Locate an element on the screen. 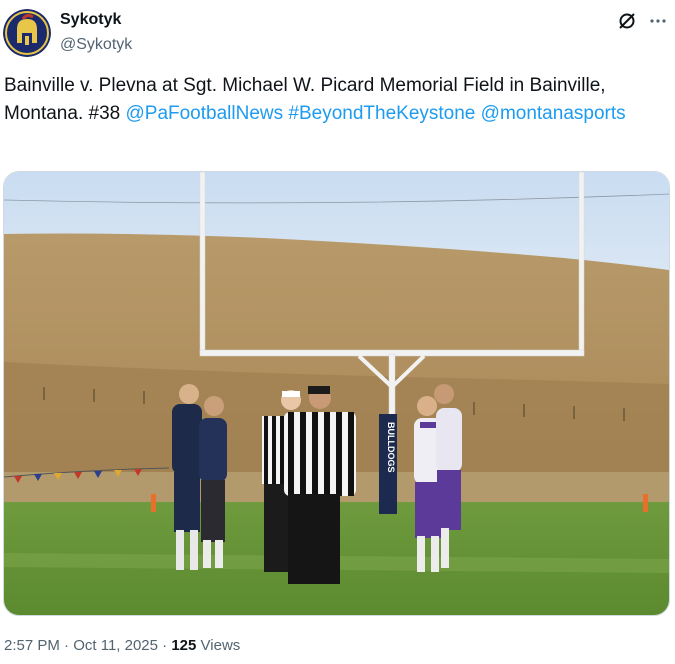 The width and height of the screenshot is (675, 664). more-icon is located at coordinates (658, 21).